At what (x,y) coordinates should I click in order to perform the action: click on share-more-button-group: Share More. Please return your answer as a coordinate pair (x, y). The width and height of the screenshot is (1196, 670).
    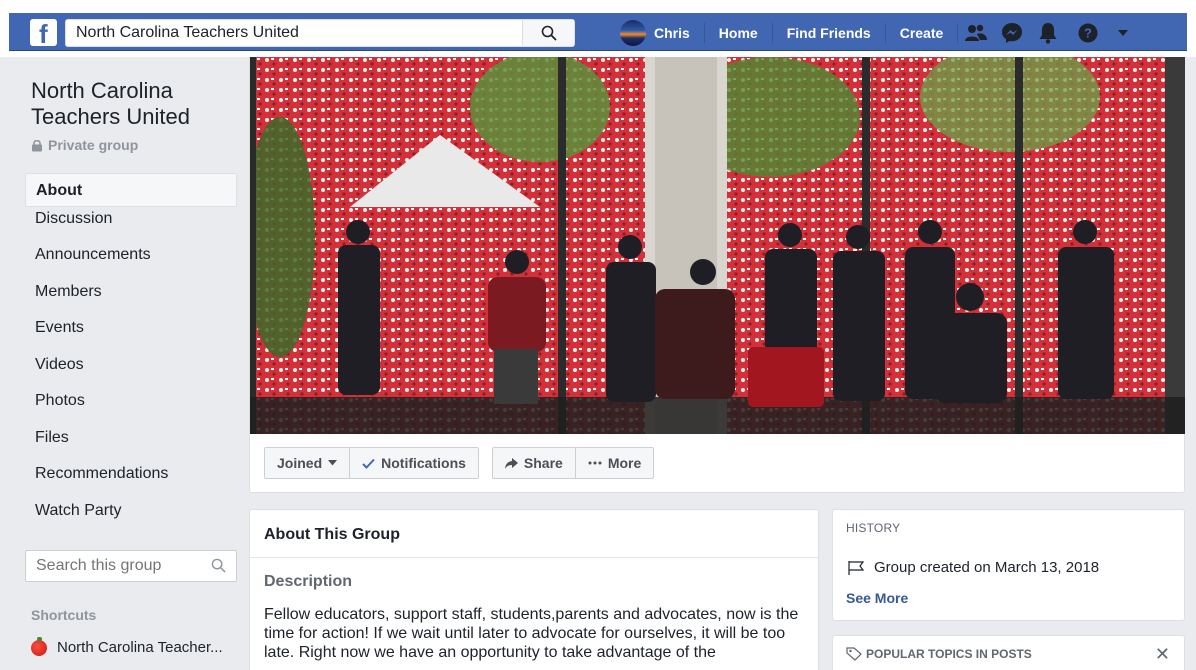
    Looking at the image, I should click on (573, 463).